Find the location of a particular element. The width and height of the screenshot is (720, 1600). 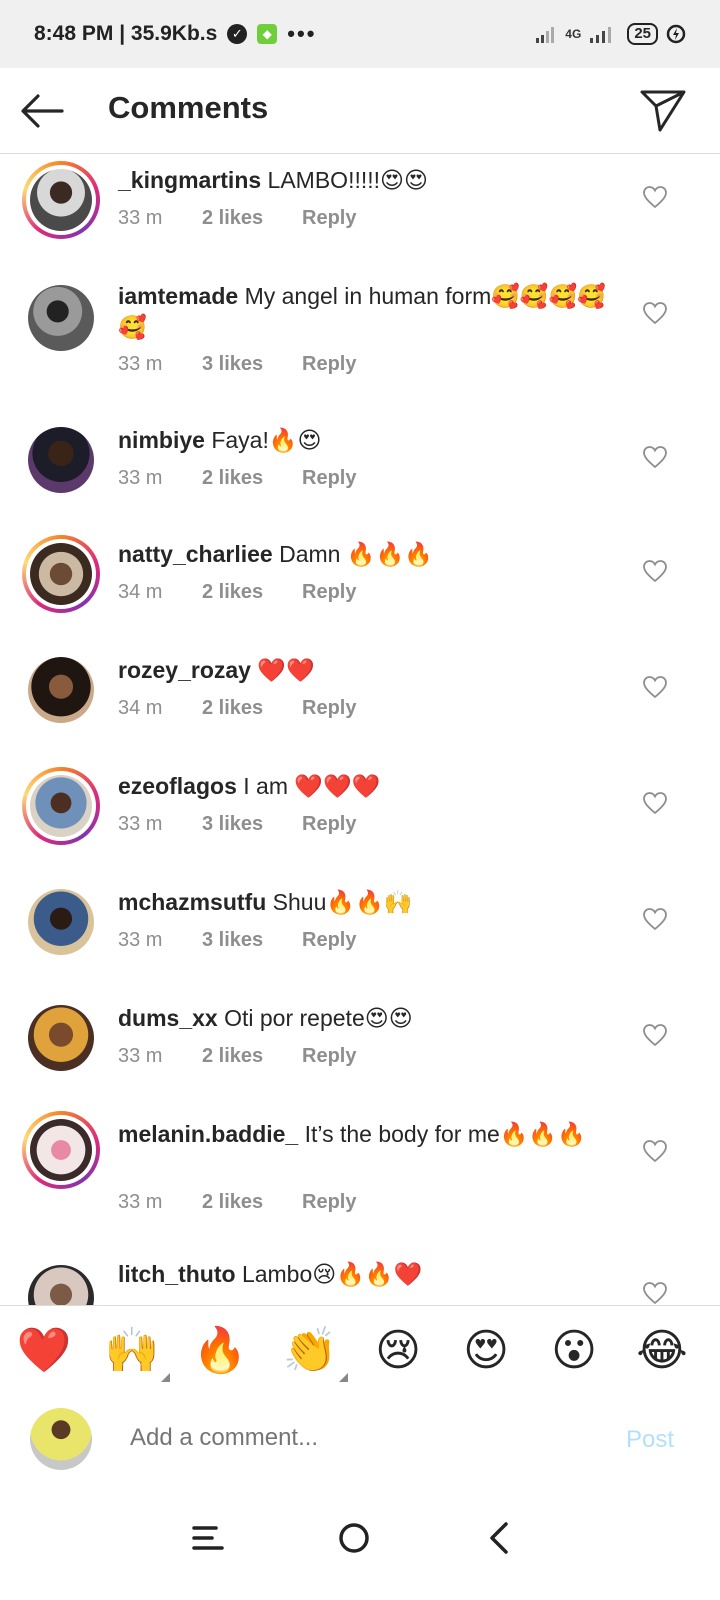

page-title: Comments is located at coordinates (188, 107).